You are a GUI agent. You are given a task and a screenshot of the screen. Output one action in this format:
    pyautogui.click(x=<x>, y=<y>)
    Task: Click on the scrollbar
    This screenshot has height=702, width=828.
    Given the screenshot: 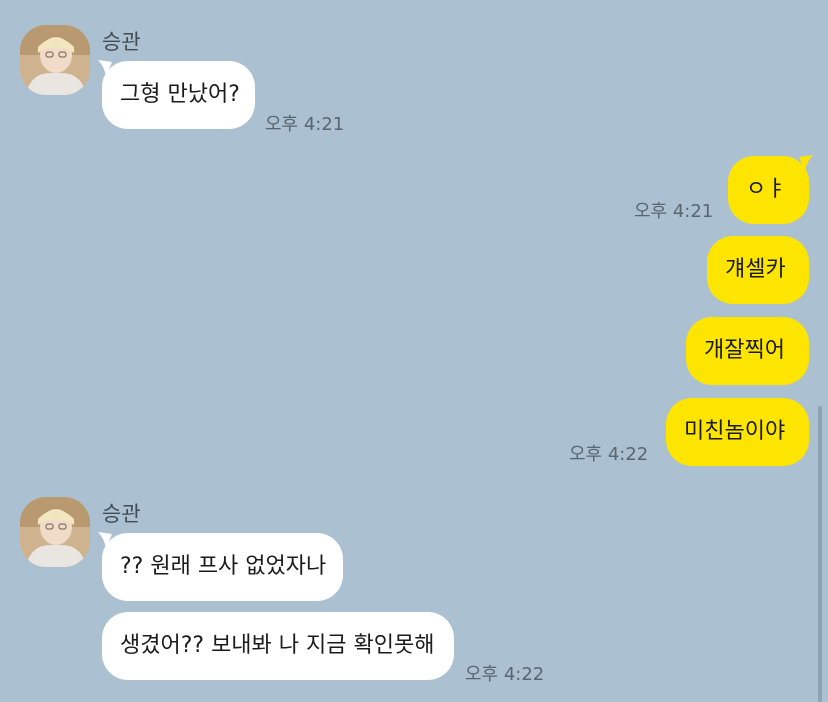 What is the action you would take?
    pyautogui.click(x=820, y=554)
    